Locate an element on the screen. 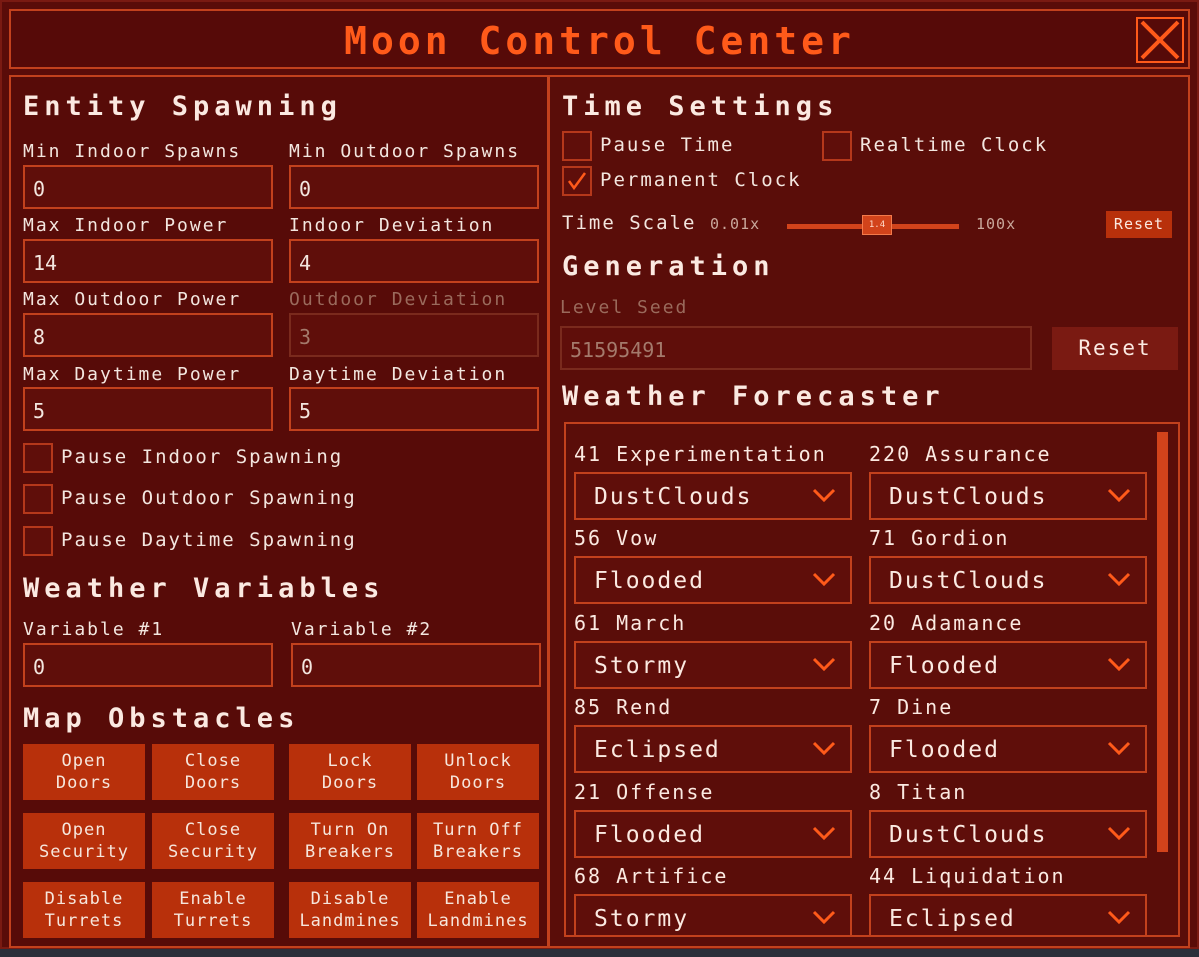 The width and height of the screenshot is (1199, 957). pause-indoor-spawning-label: Pause Indoor Spawning is located at coordinates (202, 457).